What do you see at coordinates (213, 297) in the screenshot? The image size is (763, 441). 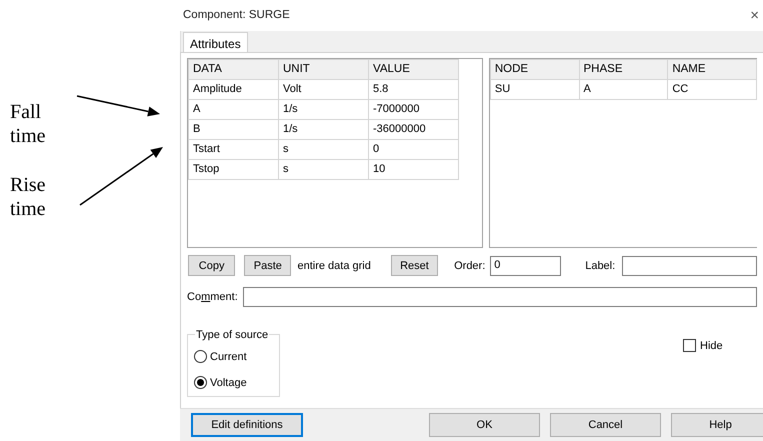 I see `comment-label: Comment:` at bounding box center [213, 297].